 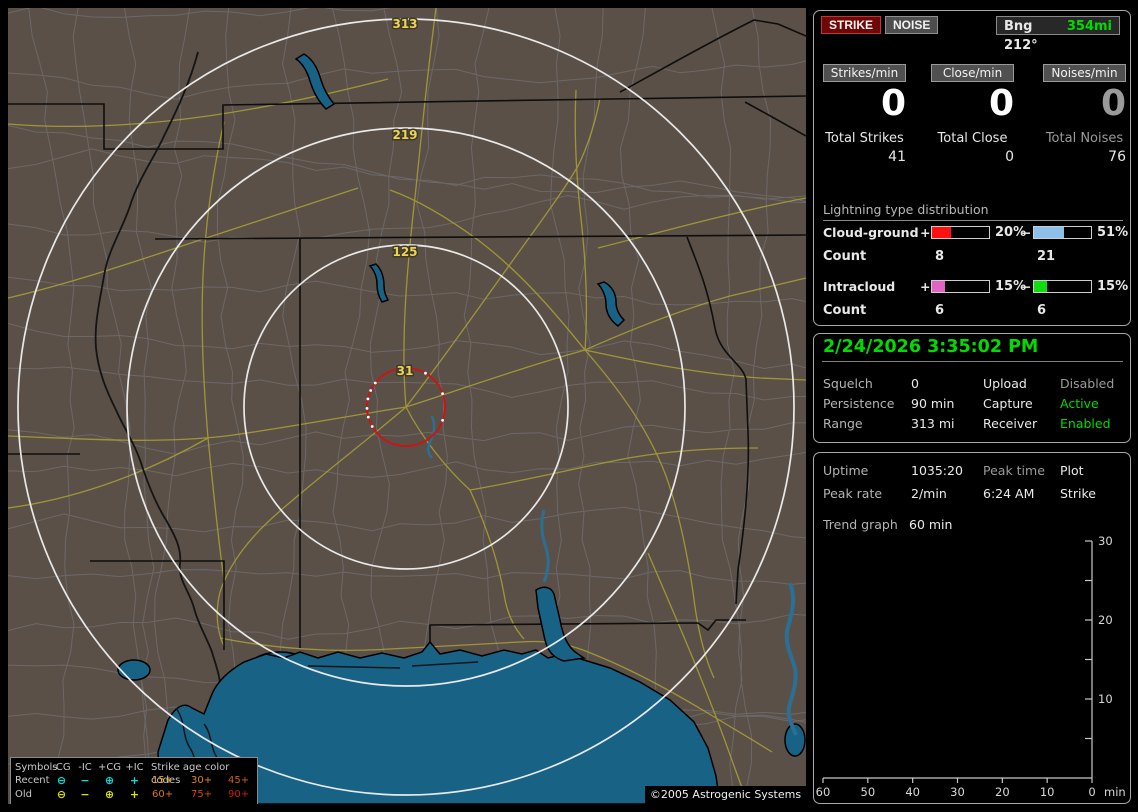 I want to click on upload-label: Upload, so click(x=1005, y=383).